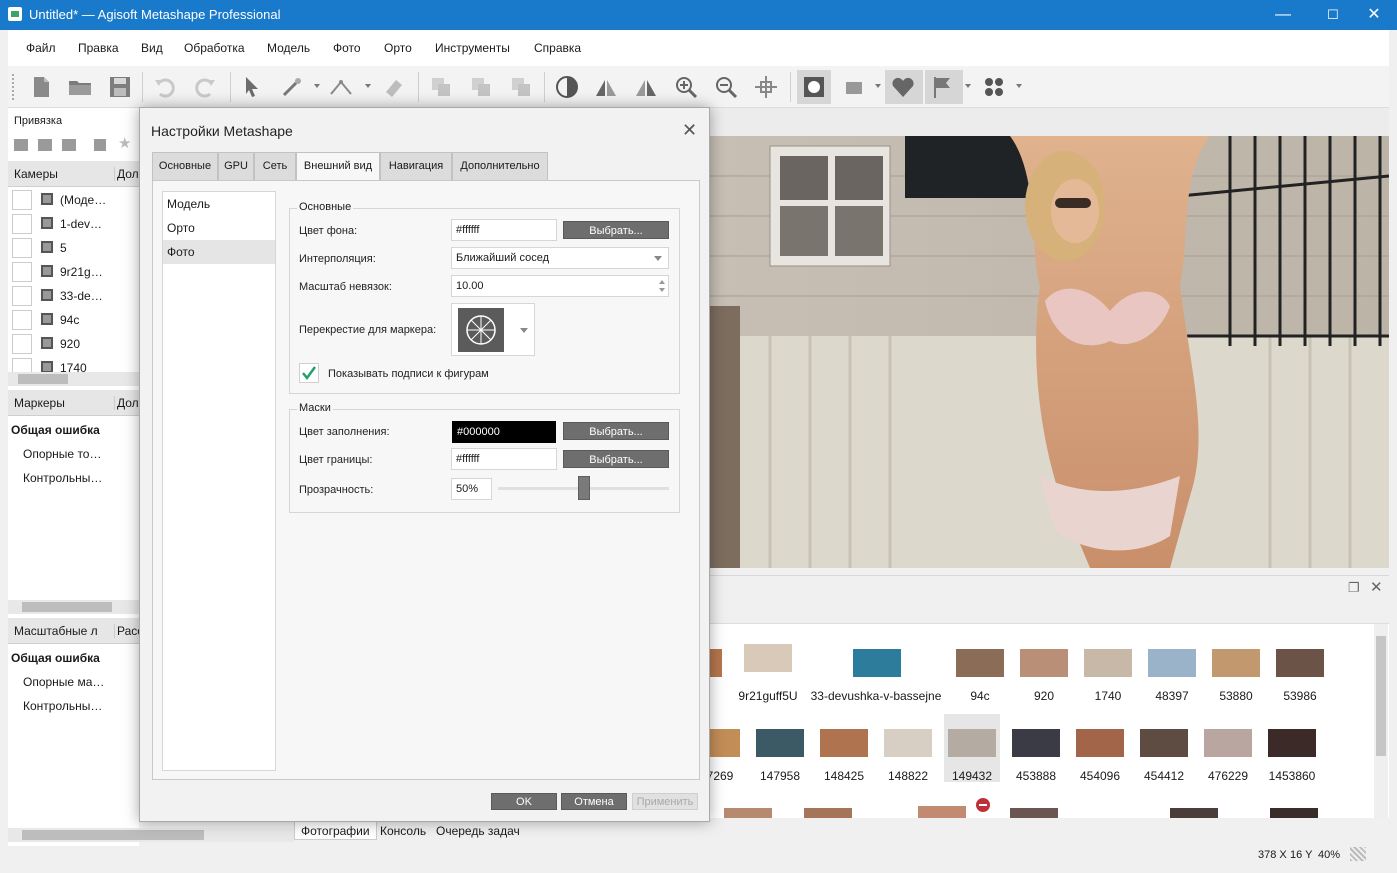 This screenshot has height=873, width=1397. I want to click on flip-vertical-icon, so click(646, 87).